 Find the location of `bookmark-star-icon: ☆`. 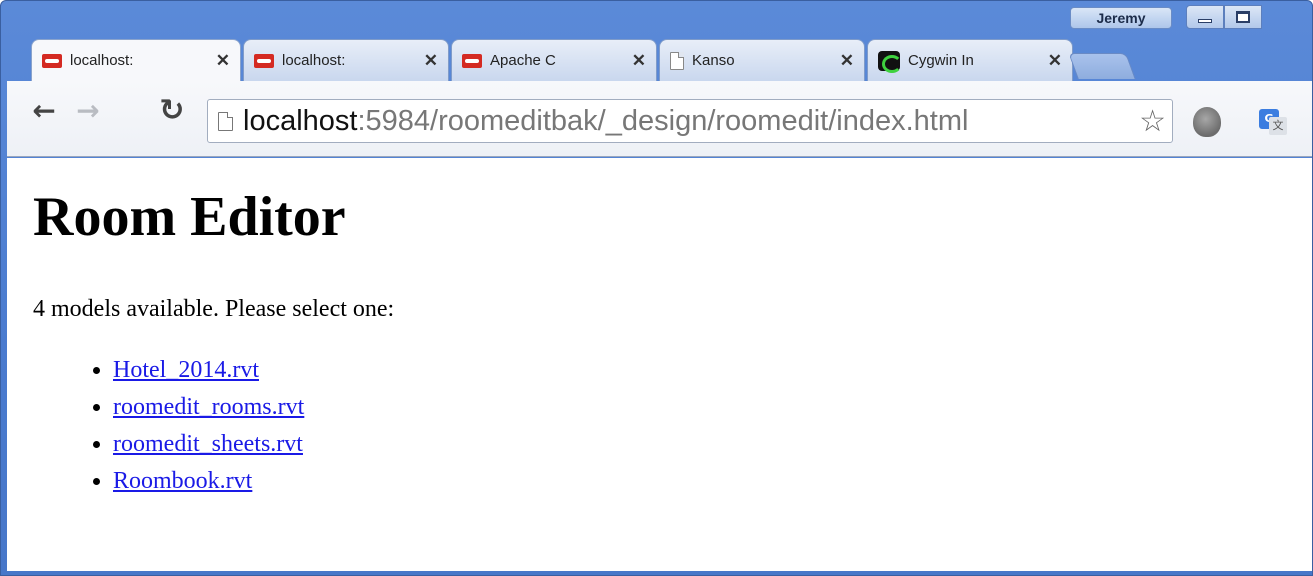

bookmark-star-icon: ☆ is located at coordinates (1152, 121).